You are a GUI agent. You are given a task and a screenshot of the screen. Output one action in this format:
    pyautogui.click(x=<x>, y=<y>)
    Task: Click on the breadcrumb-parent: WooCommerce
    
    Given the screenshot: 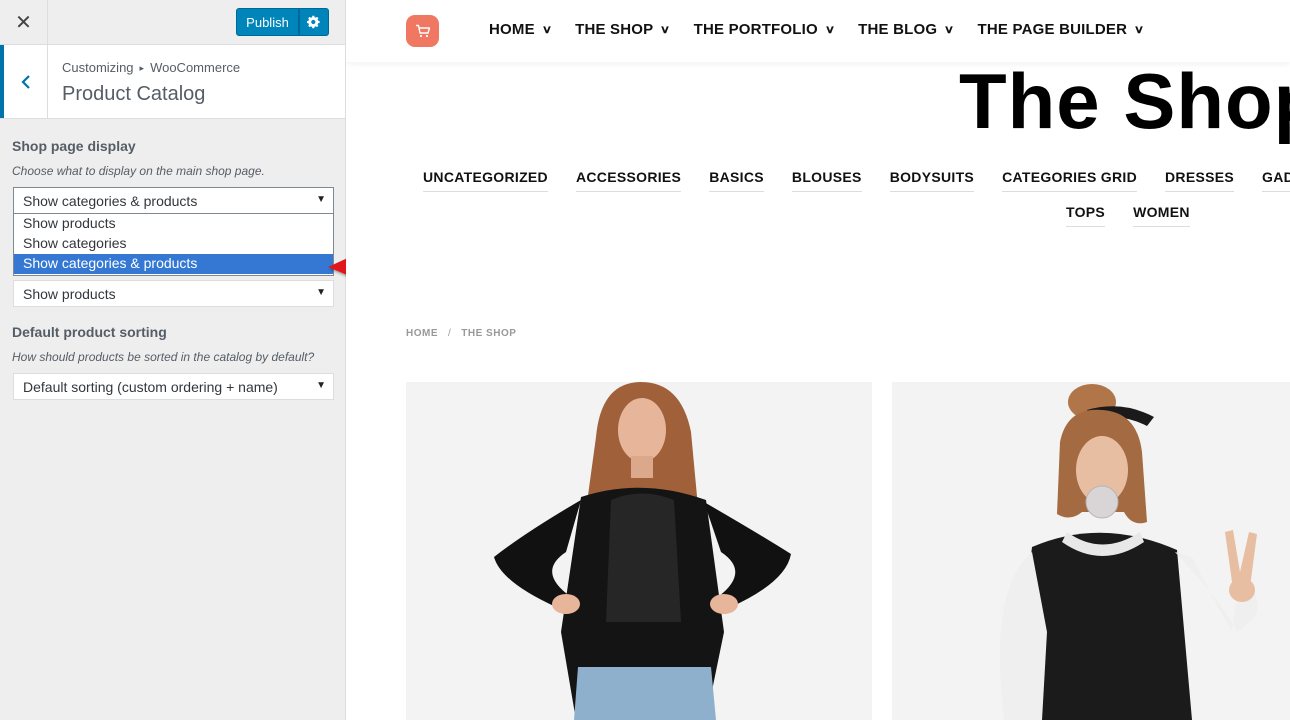 What is the action you would take?
    pyautogui.click(x=195, y=67)
    